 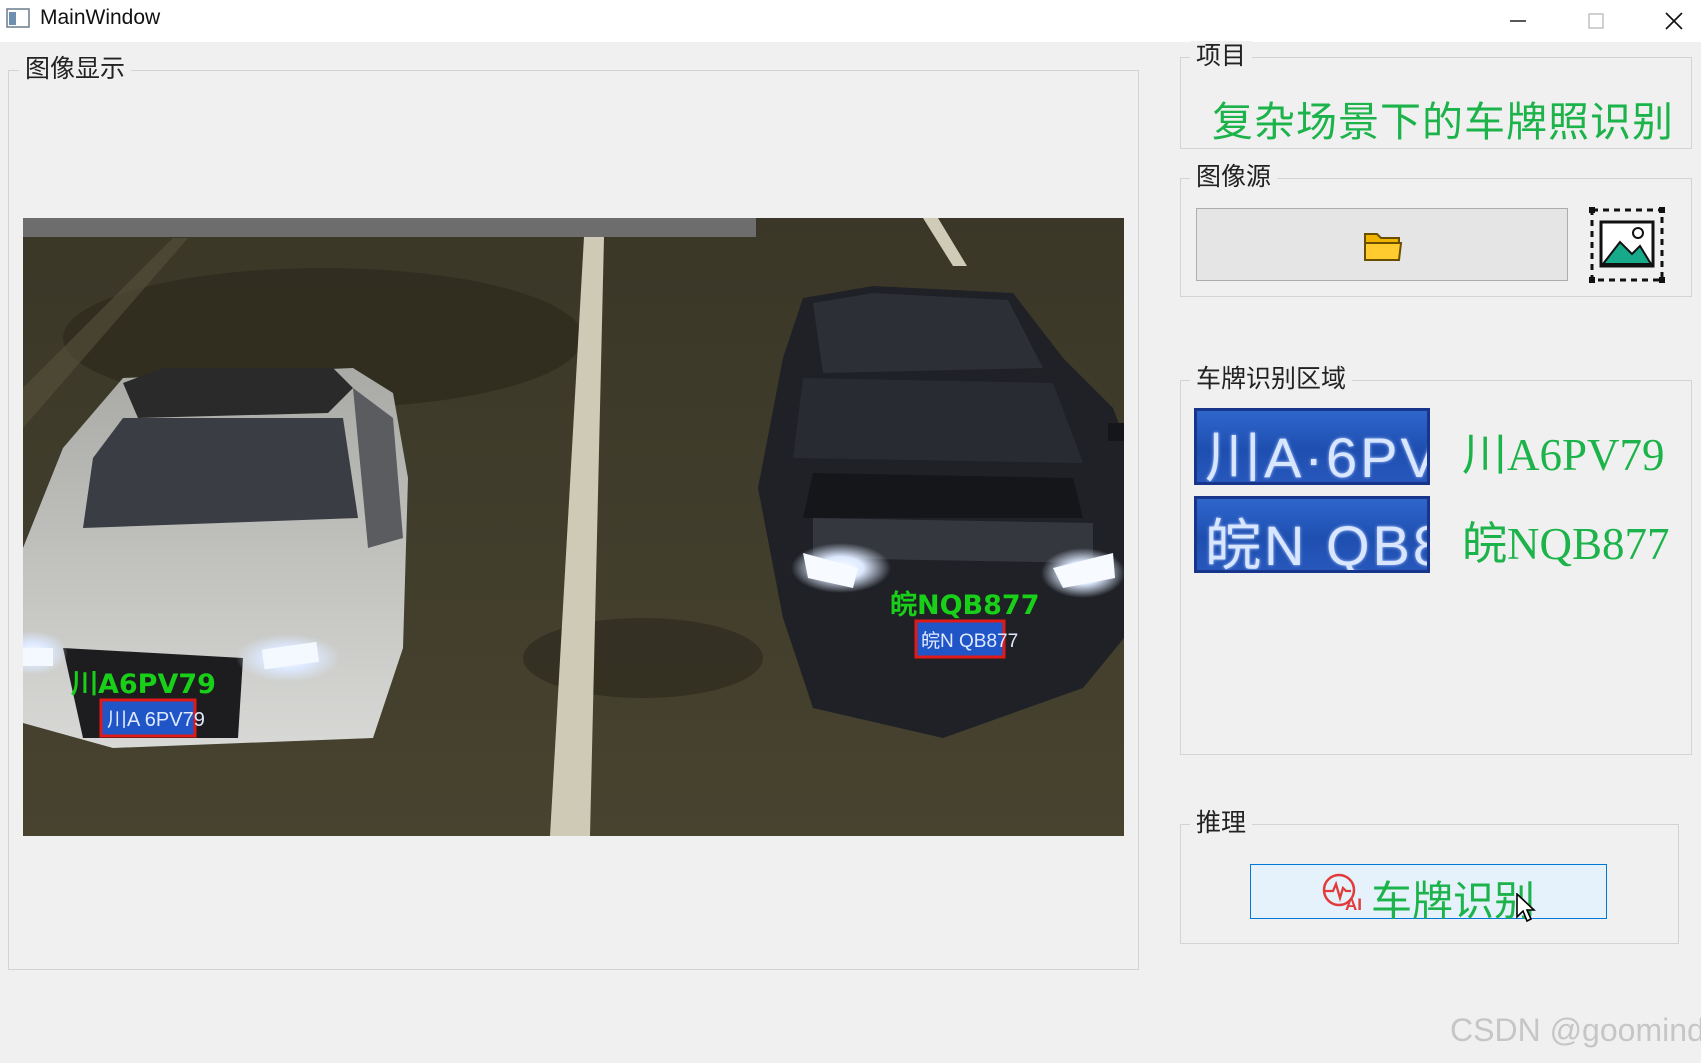 I want to click on image-icon, so click(x=1627, y=245).